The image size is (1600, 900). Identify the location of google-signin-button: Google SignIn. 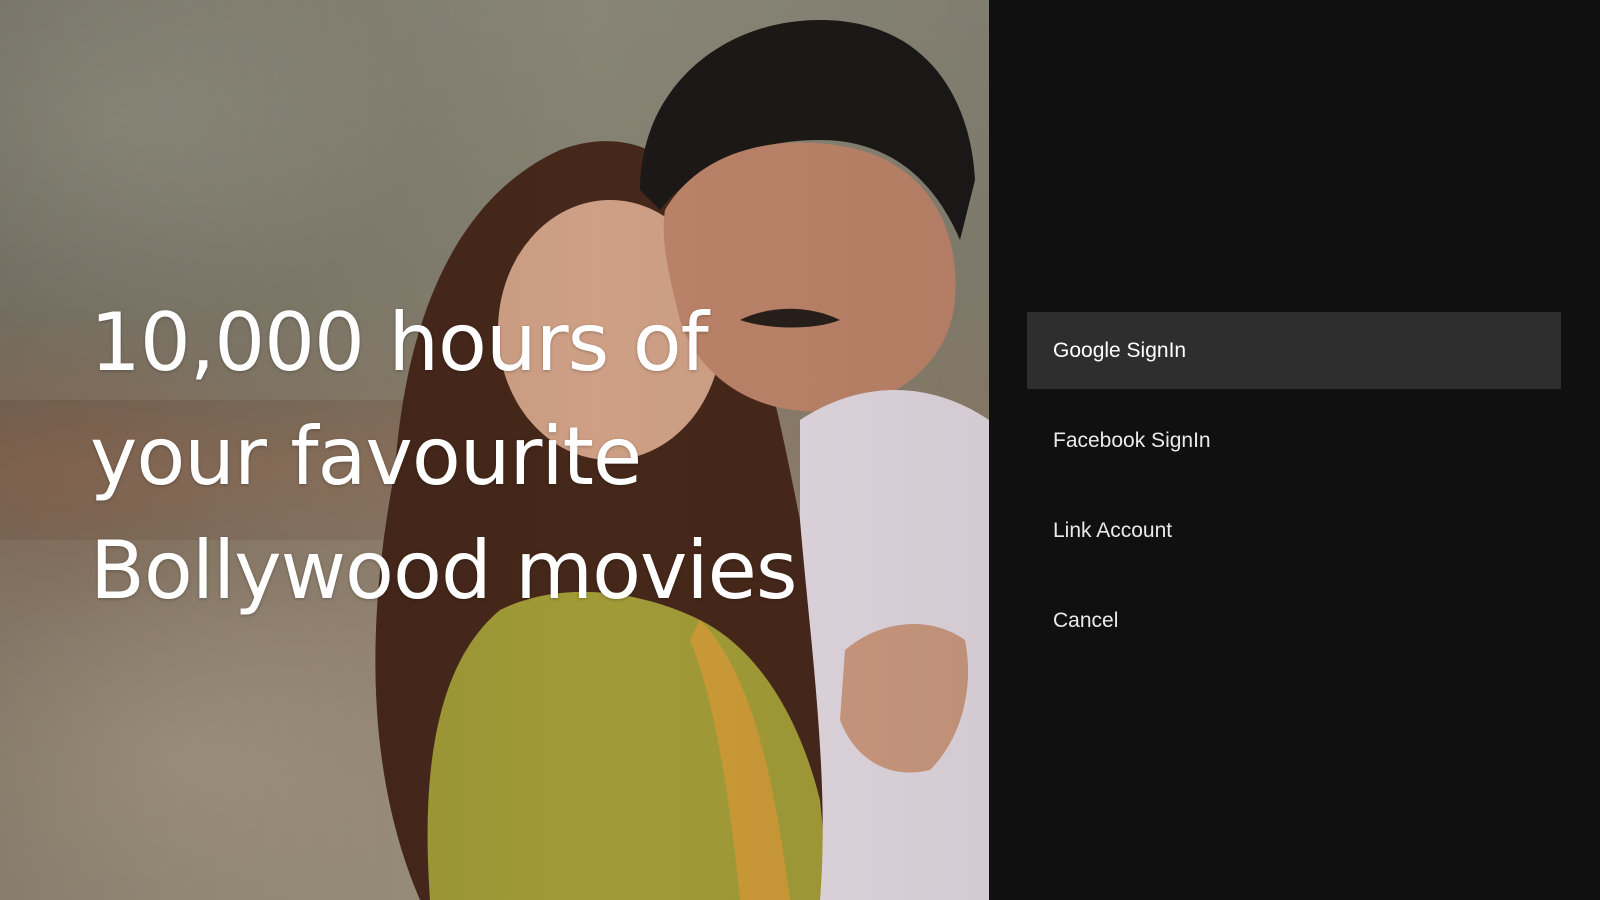
(1294, 350).